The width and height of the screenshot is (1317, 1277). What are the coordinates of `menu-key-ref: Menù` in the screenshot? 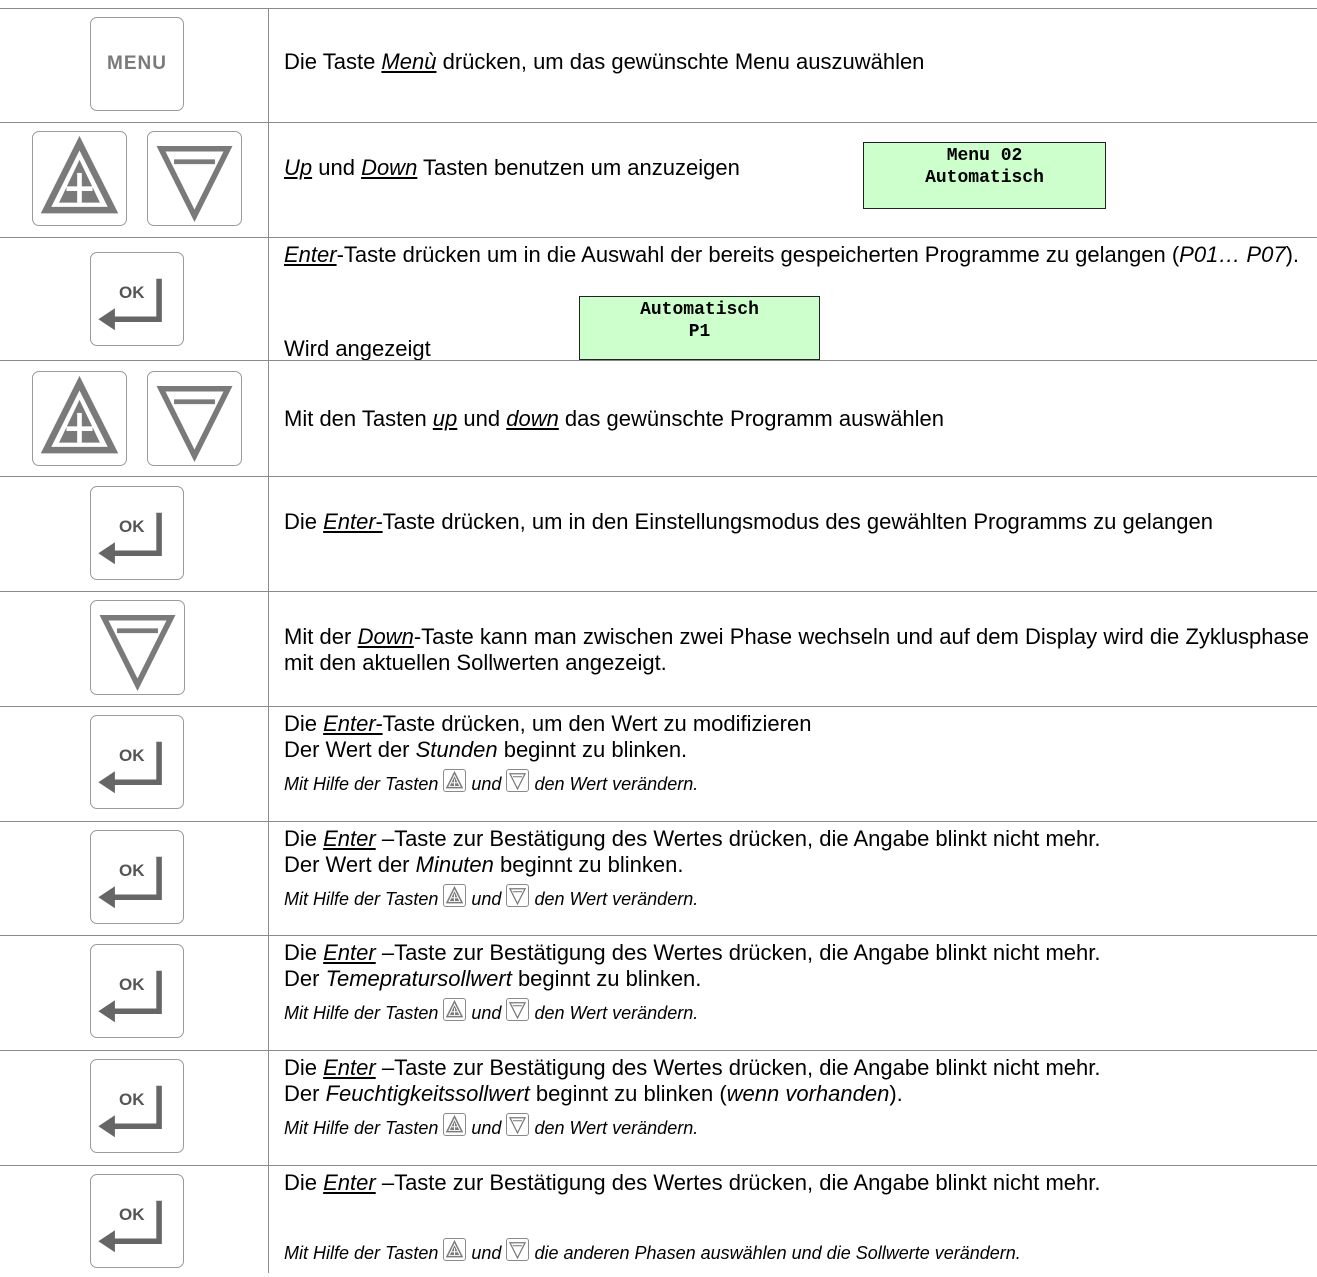 It's located at (409, 61).